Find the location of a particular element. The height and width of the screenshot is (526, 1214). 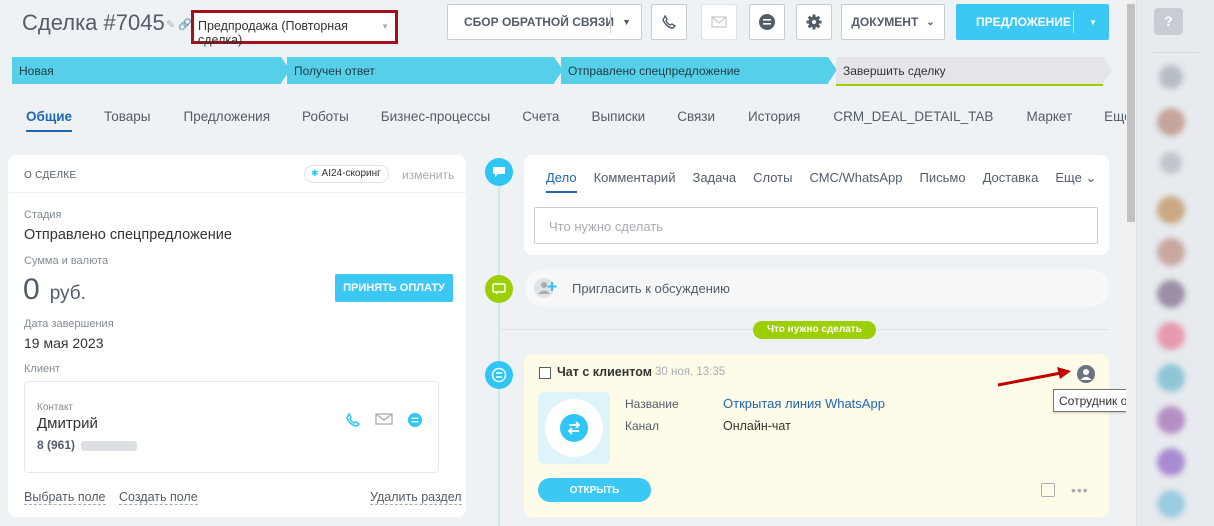

delete-section-link: Удалить раздел is located at coordinates (416, 497).